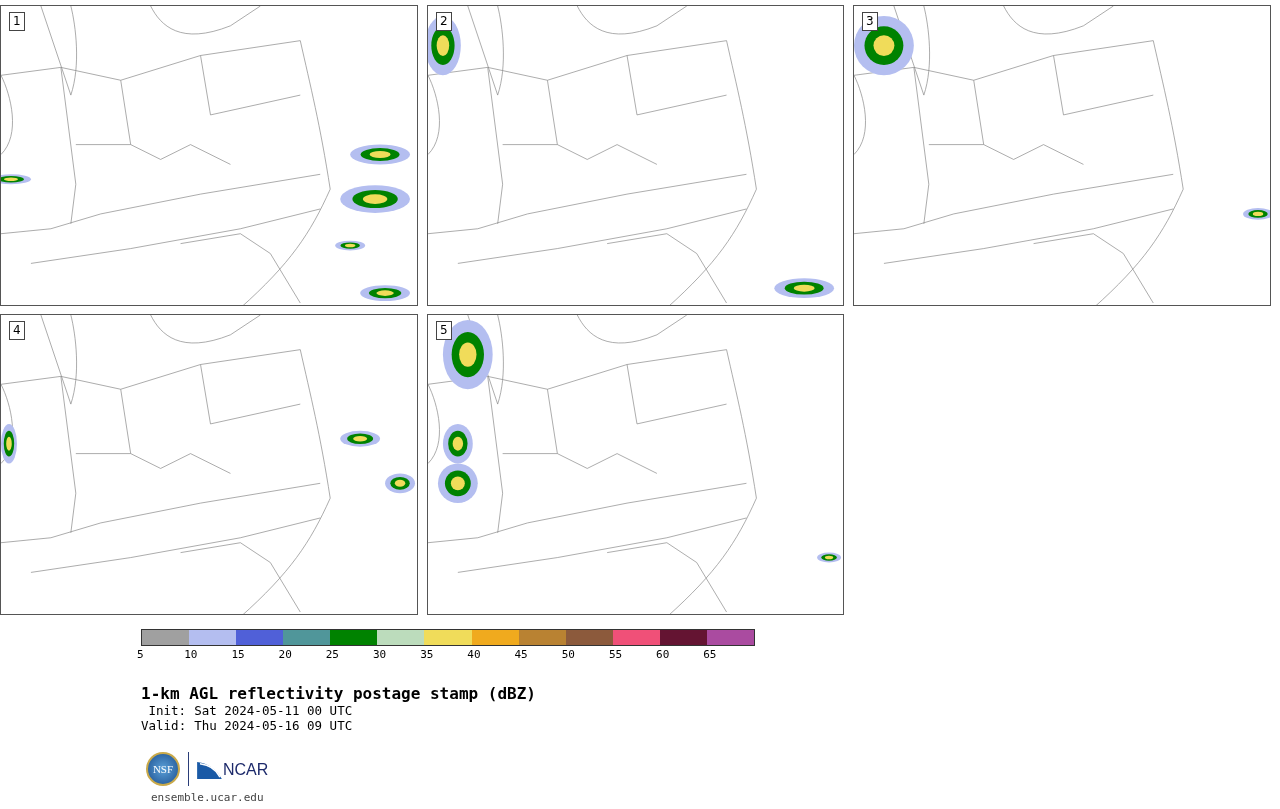 The height and width of the screenshot is (809, 1280). What do you see at coordinates (233, 769) in the screenshot?
I see `ncar-logo: NCAR` at bounding box center [233, 769].